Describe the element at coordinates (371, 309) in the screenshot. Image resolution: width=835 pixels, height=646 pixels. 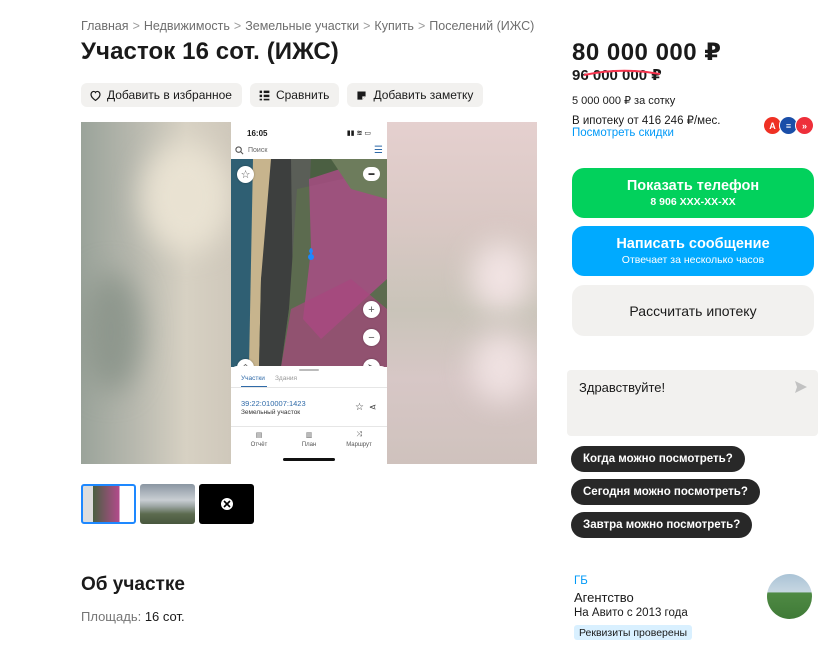
I see `zoom-in-icon: +` at that location.